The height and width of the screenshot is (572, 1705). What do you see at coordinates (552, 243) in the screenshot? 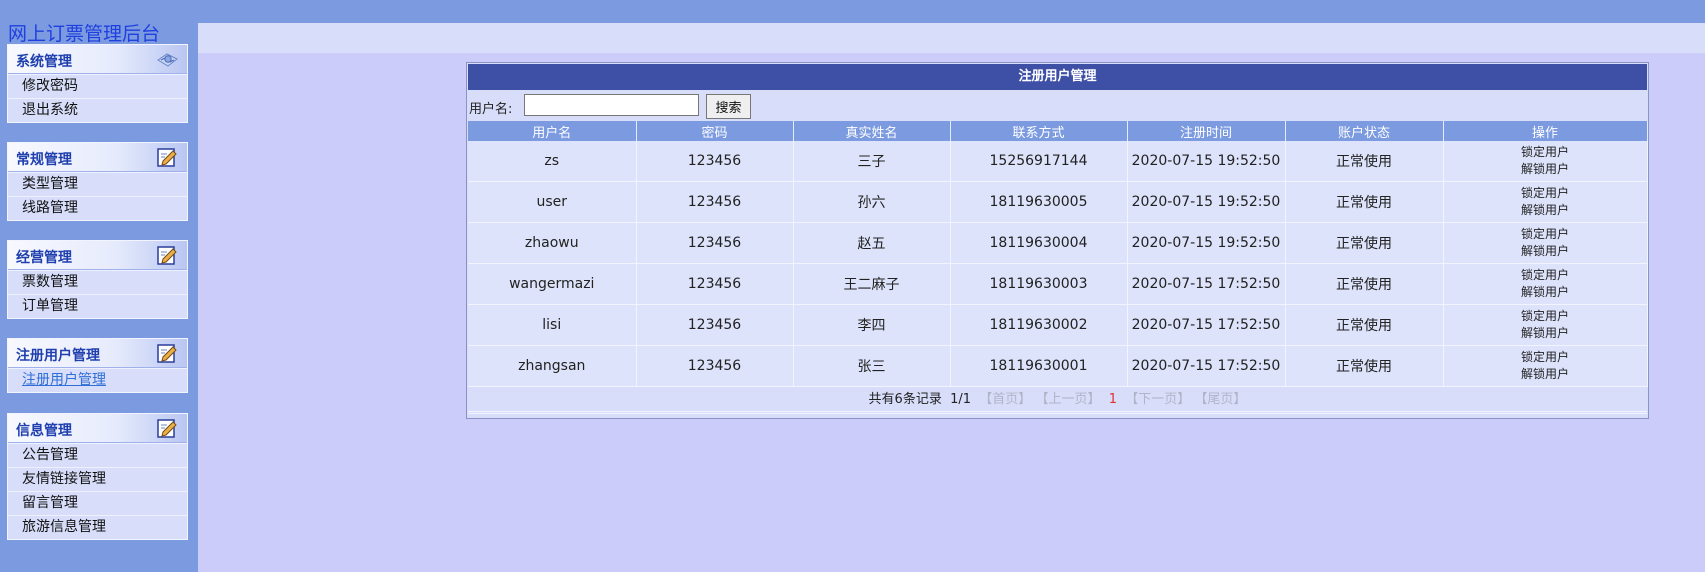
I see `cell-username: zhaowu` at bounding box center [552, 243].